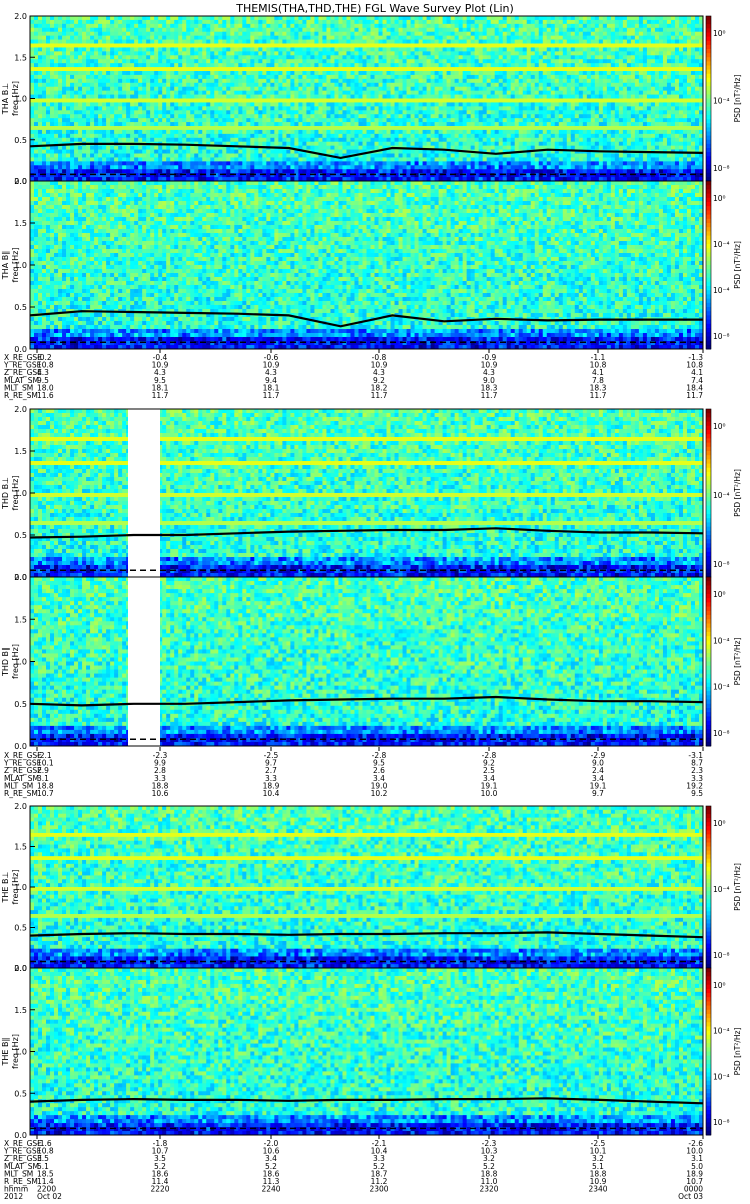 The height and width of the screenshot is (1204, 750). Describe the element at coordinates (5, 265) in the screenshot. I see `y-axis-label: THA B∥` at that location.